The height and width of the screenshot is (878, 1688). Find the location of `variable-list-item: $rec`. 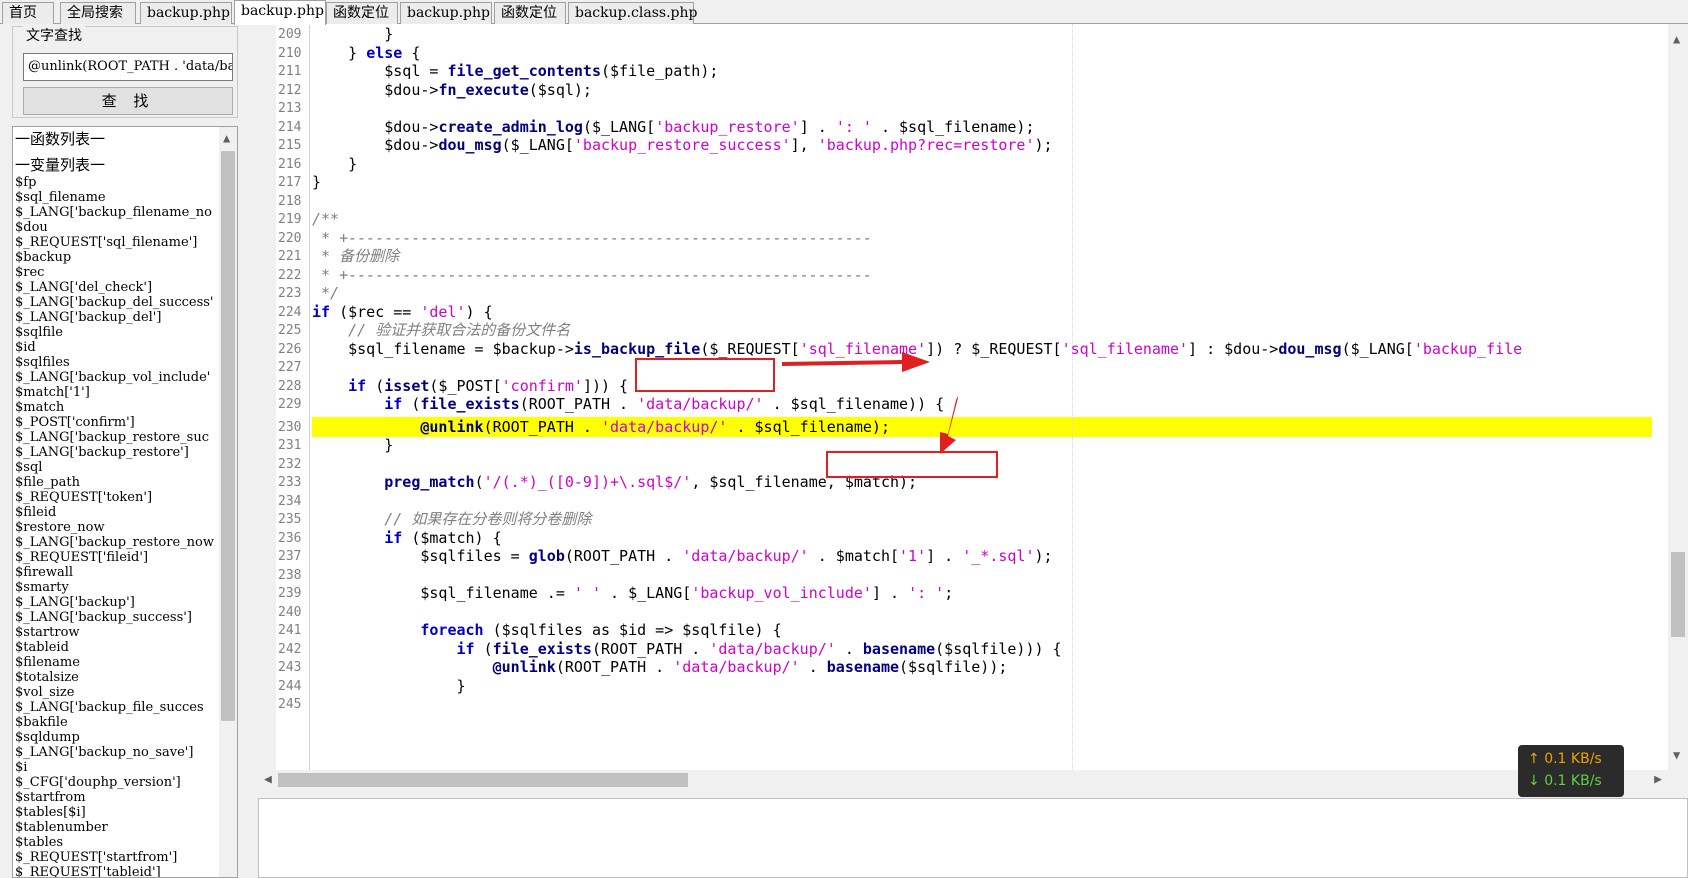

variable-list-item: $rec is located at coordinates (115, 272).